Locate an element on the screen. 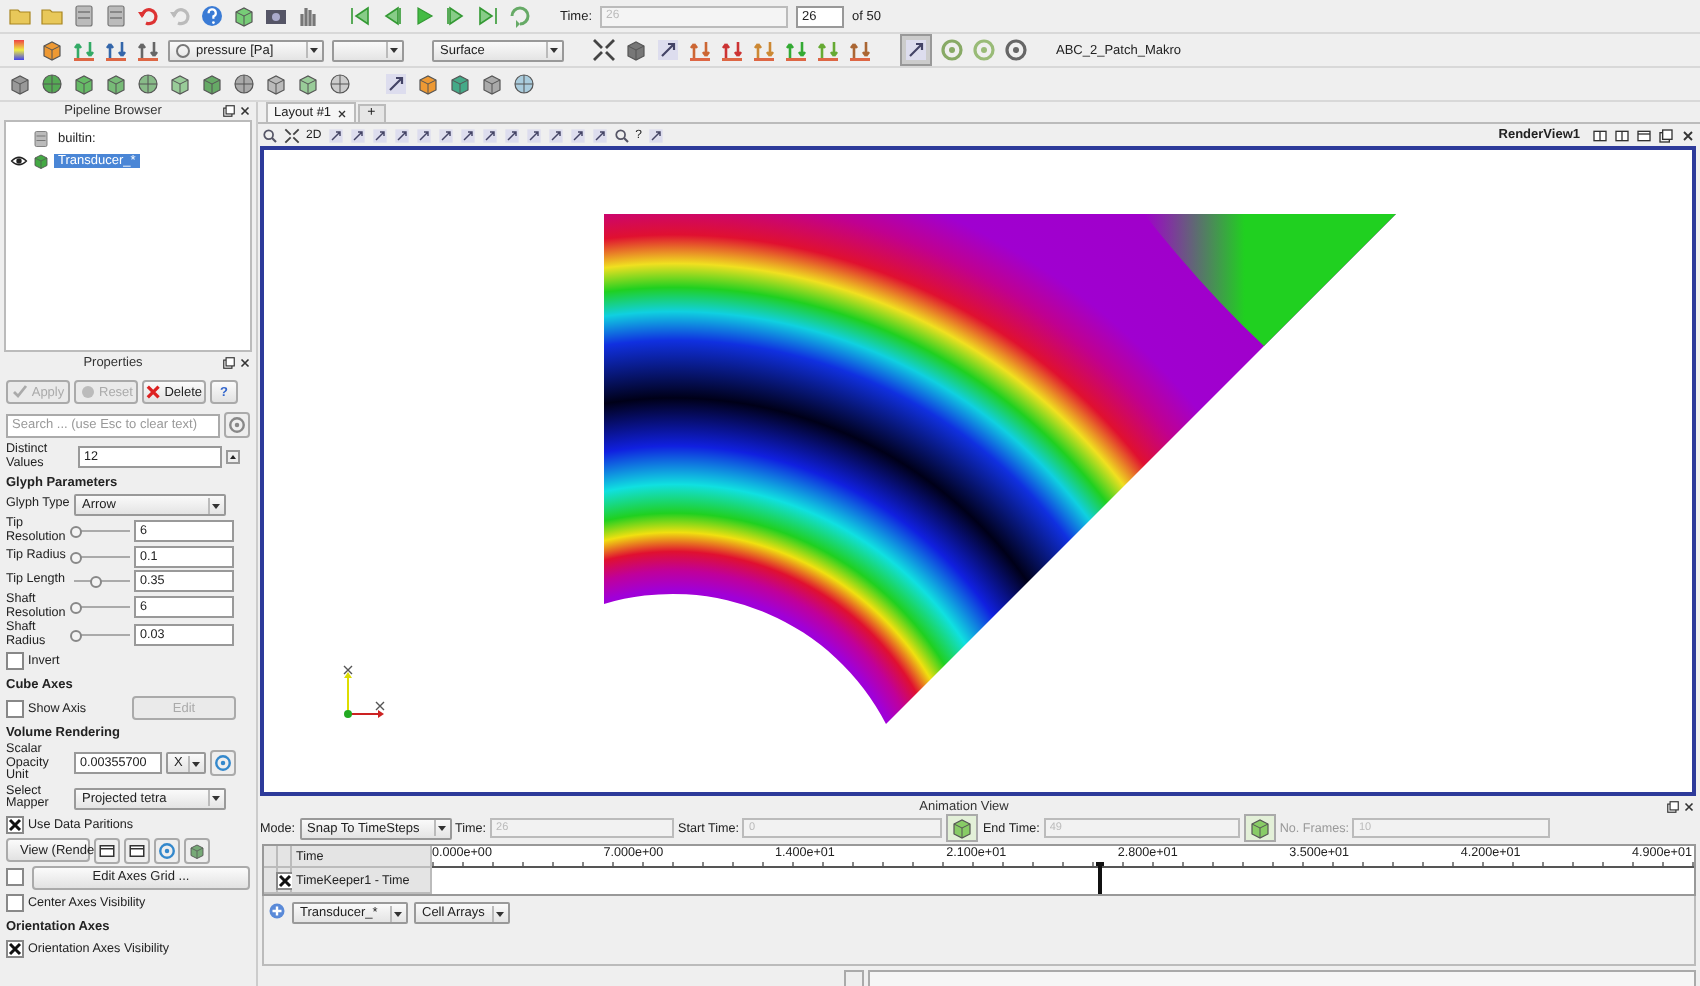 This screenshot has height=986, width=1700. next-frame-icon is located at coordinates (456, 16).